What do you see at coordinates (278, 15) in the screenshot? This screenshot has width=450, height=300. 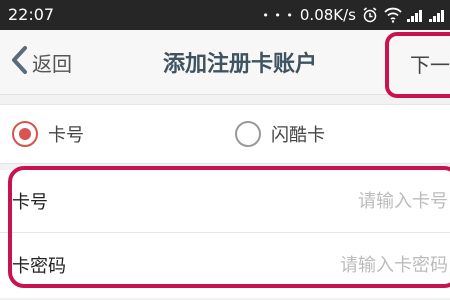 I see `notification-dots: • • •` at bounding box center [278, 15].